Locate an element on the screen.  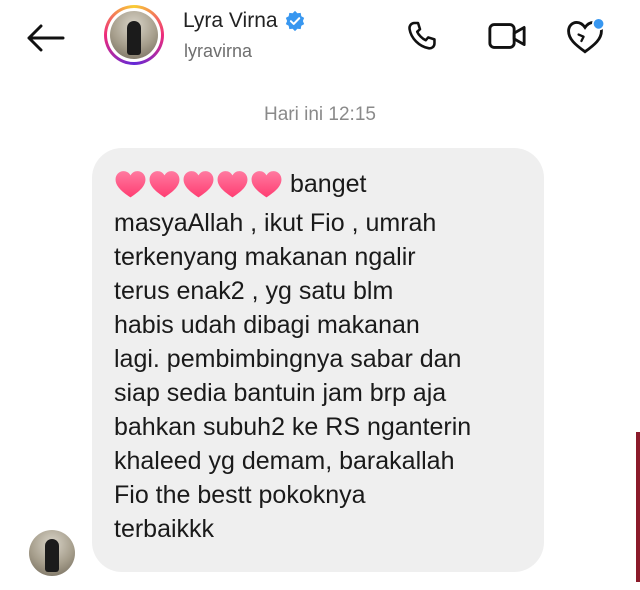
message-line: masyaAllah , ikut Fio , umrah is located at coordinates (275, 223).